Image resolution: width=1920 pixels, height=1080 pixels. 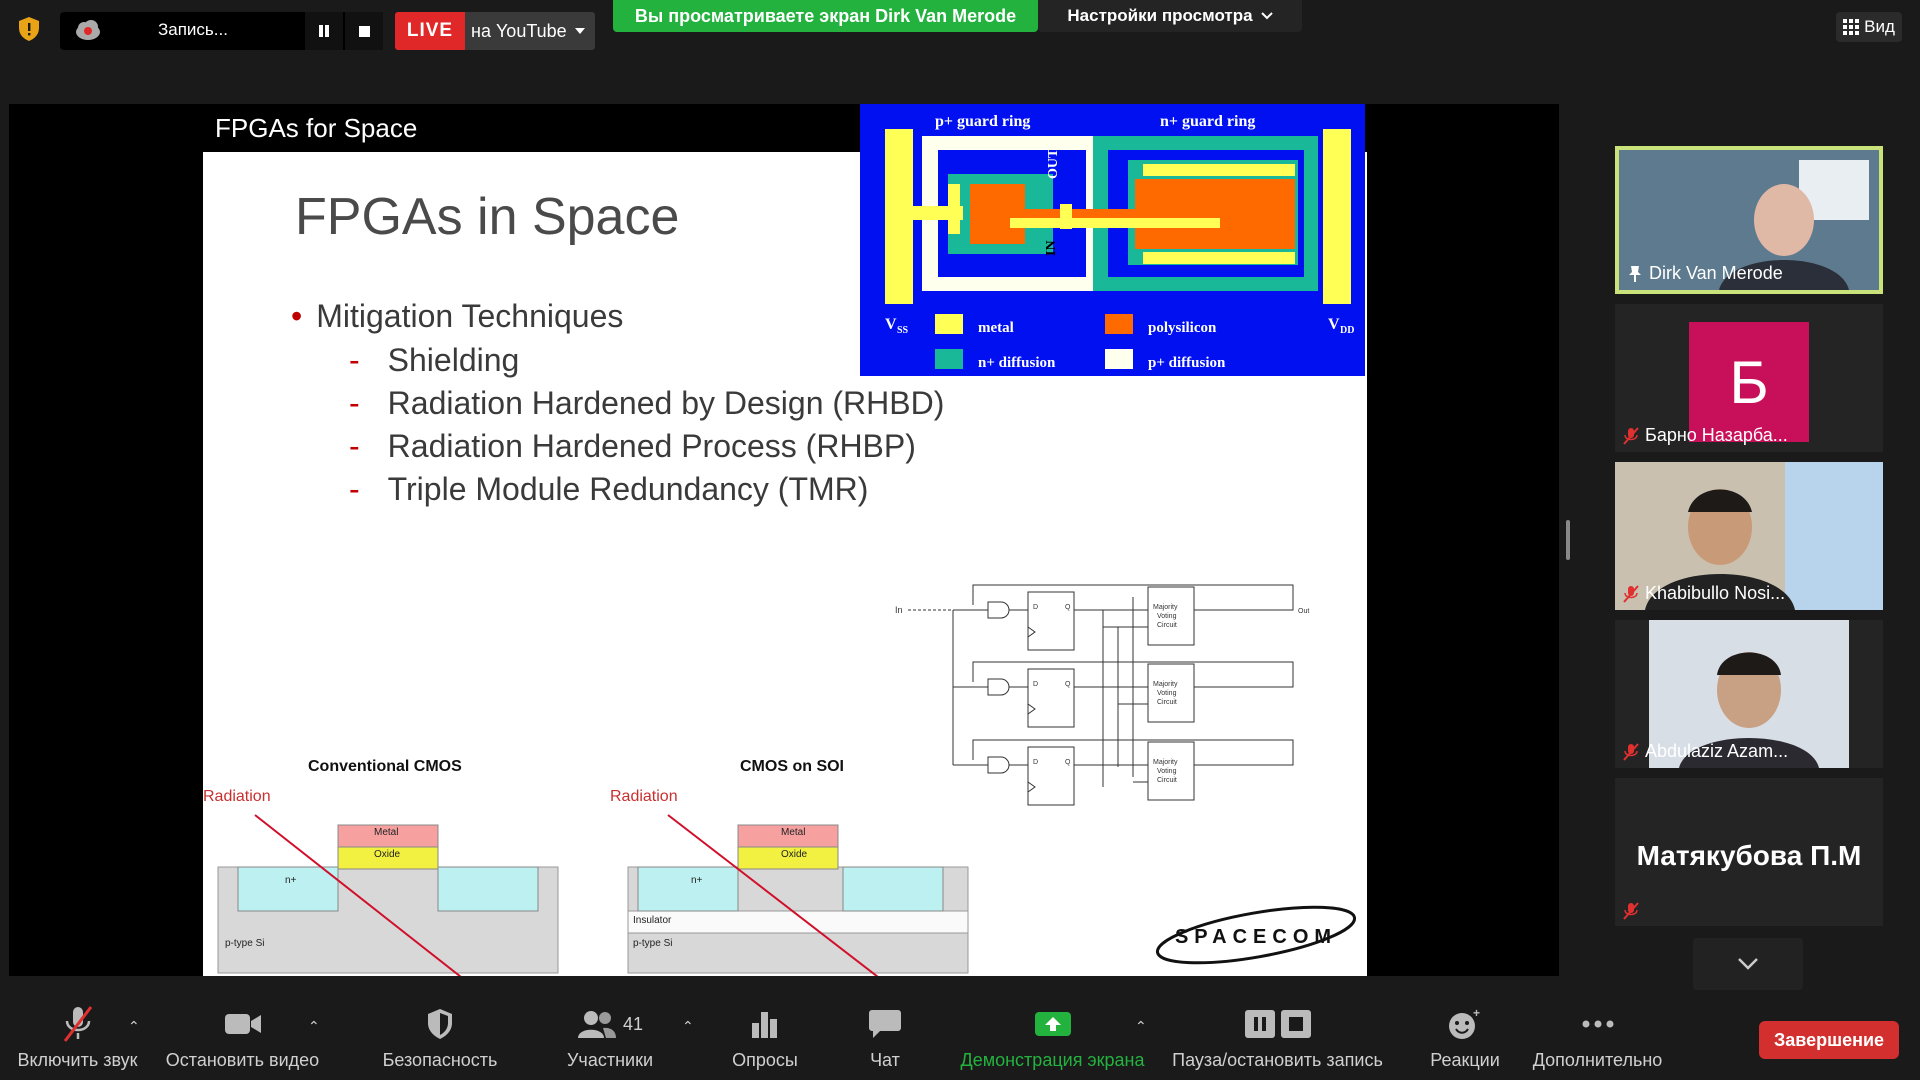 What do you see at coordinates (1182, 328) in the screenshot?
I see `legend-polysilicon: polysilicon` at bounding box center [1182, 328].